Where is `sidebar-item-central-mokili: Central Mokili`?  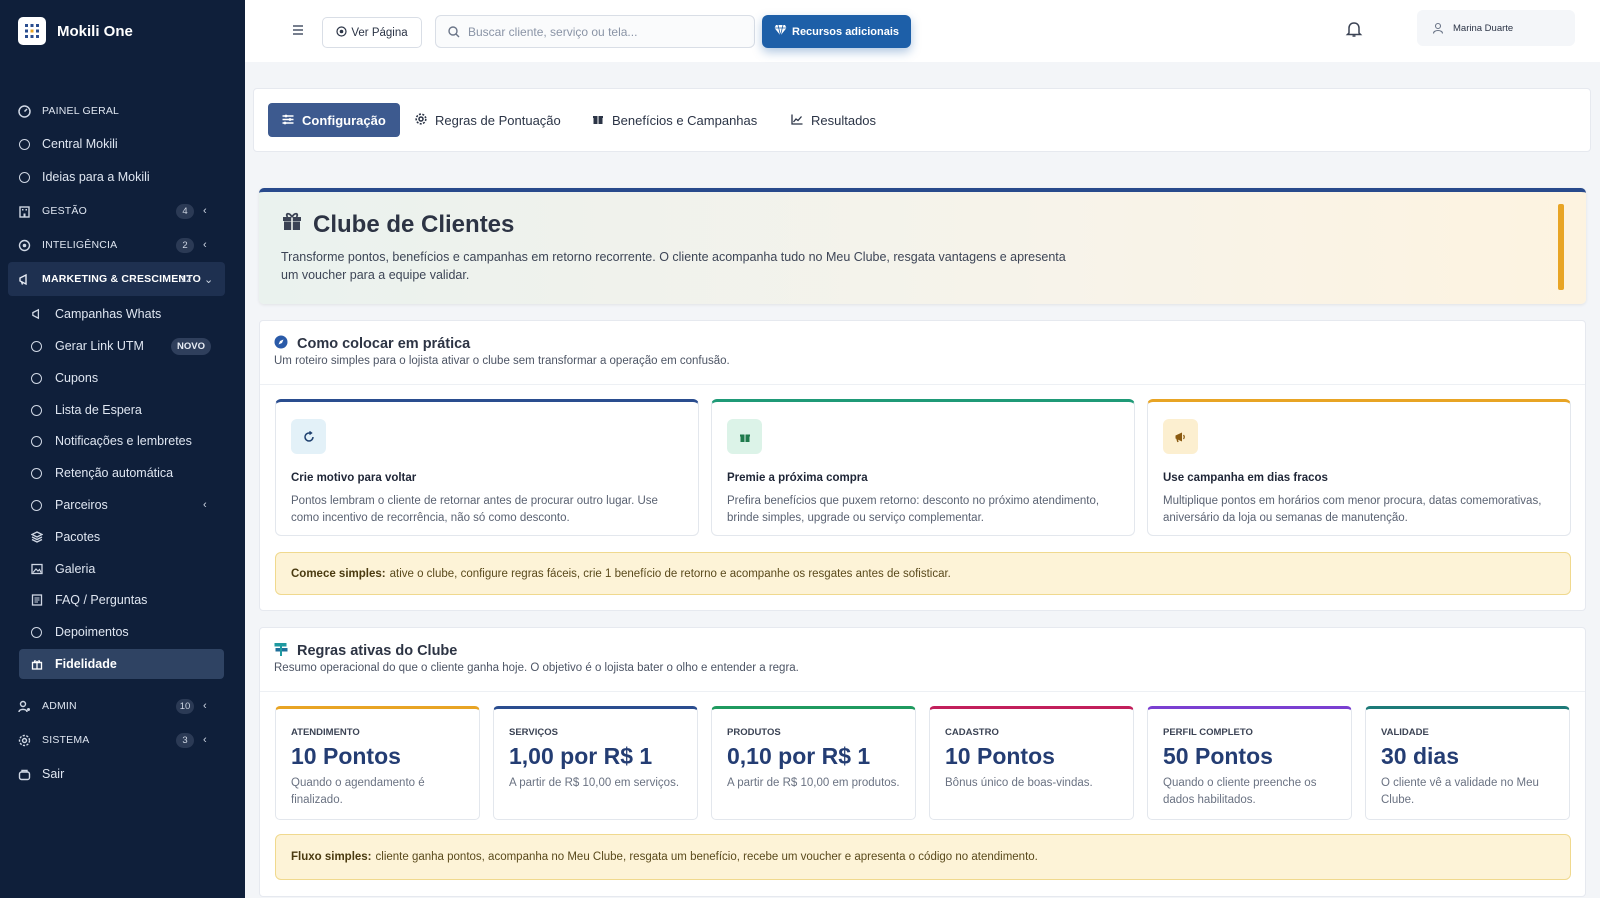
sidebar-item-central-mokili: Central Mokili is located at coordinates (122, 144).